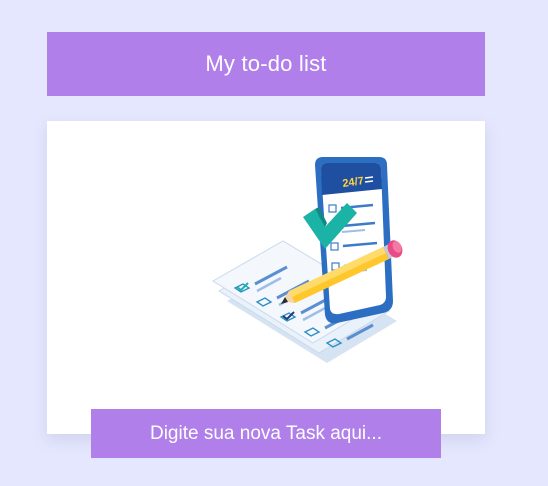 The image size is (548, 486). Describe the element at coordinates (307, 260) in the screenshot. I see `checklist-phone-illustration: 24/7` at that location.